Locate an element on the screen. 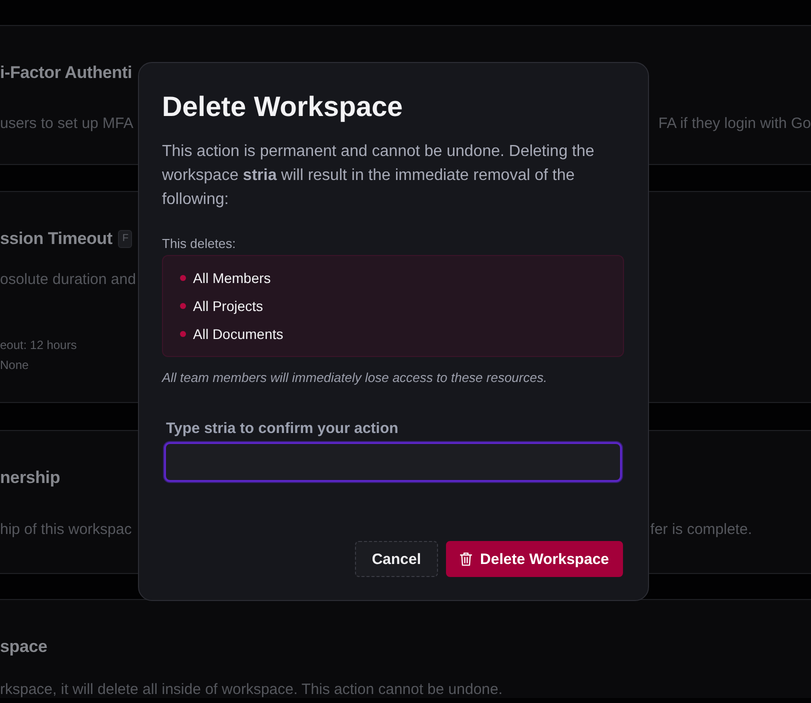 Image resolution: width=811 pixels, height=703 pixels. section-title: nership is located at coordinates (30, 478).